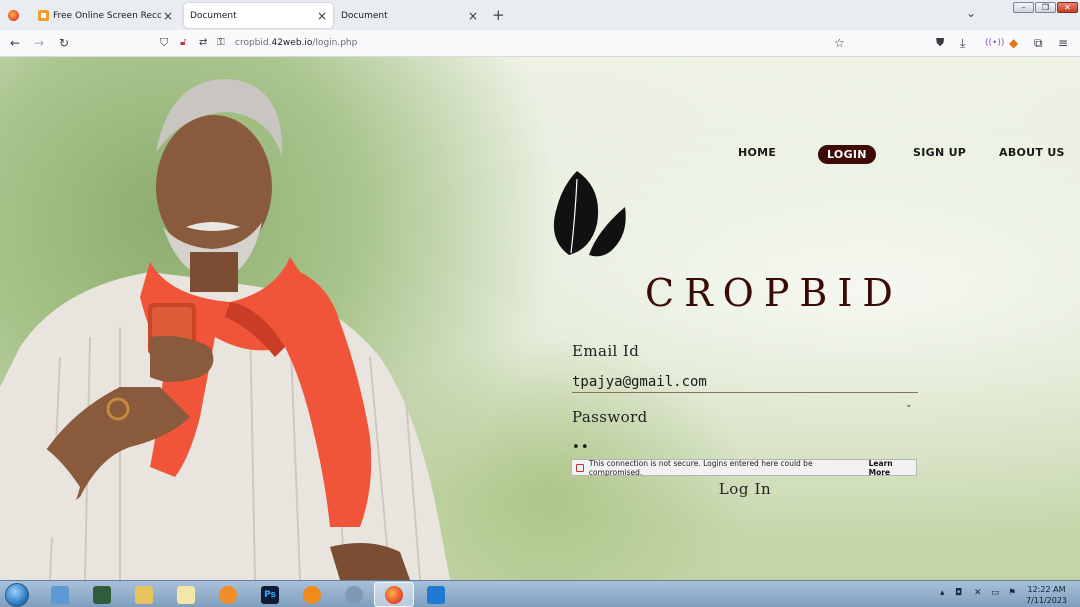 This screenshot has width=1080, height=607. Describe the element at coordinates (17, 595) in the screenshot. I see `start-button-icon` at that location.